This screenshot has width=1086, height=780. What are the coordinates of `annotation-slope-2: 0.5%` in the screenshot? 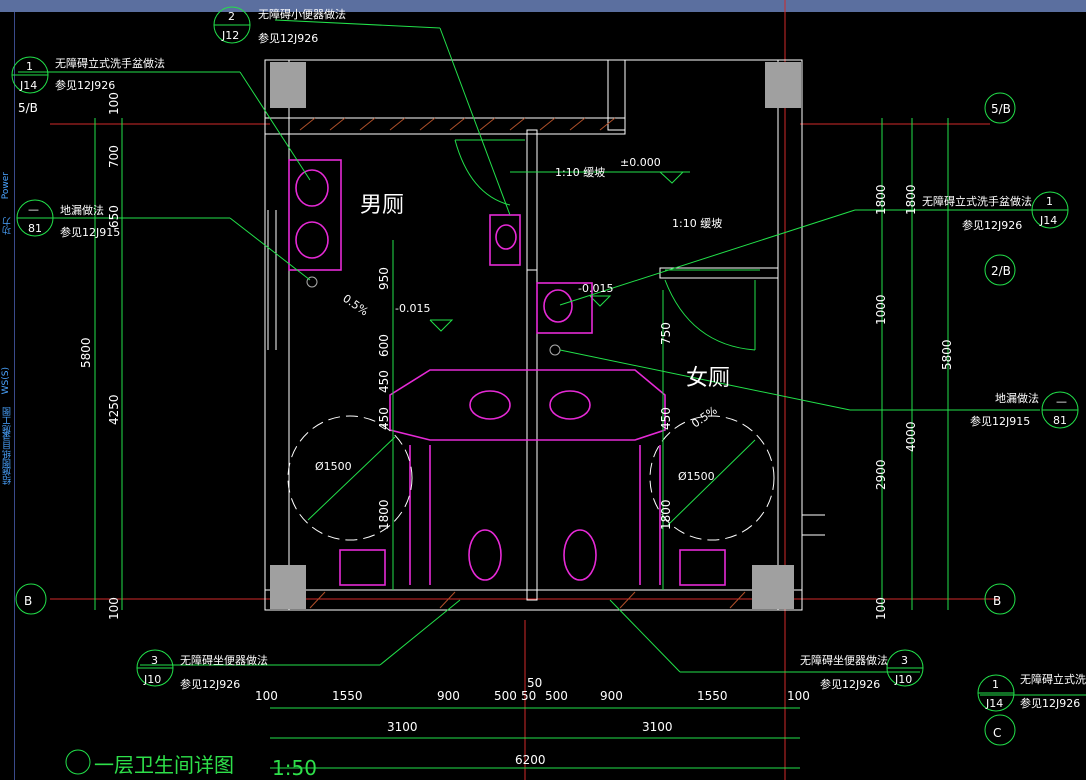 It's located at (704, 417).